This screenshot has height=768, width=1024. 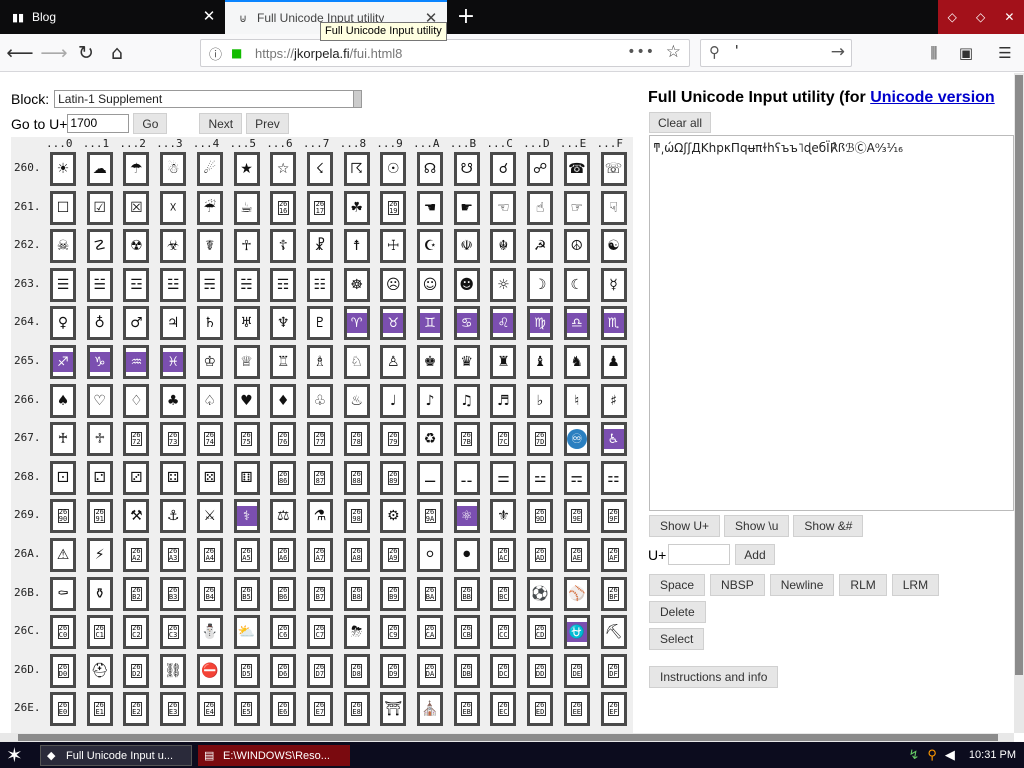 What do you see at coordinates (173, 670) in the screenshot?
I see `char-cell: ⛓` at bounding box center [173, 670].